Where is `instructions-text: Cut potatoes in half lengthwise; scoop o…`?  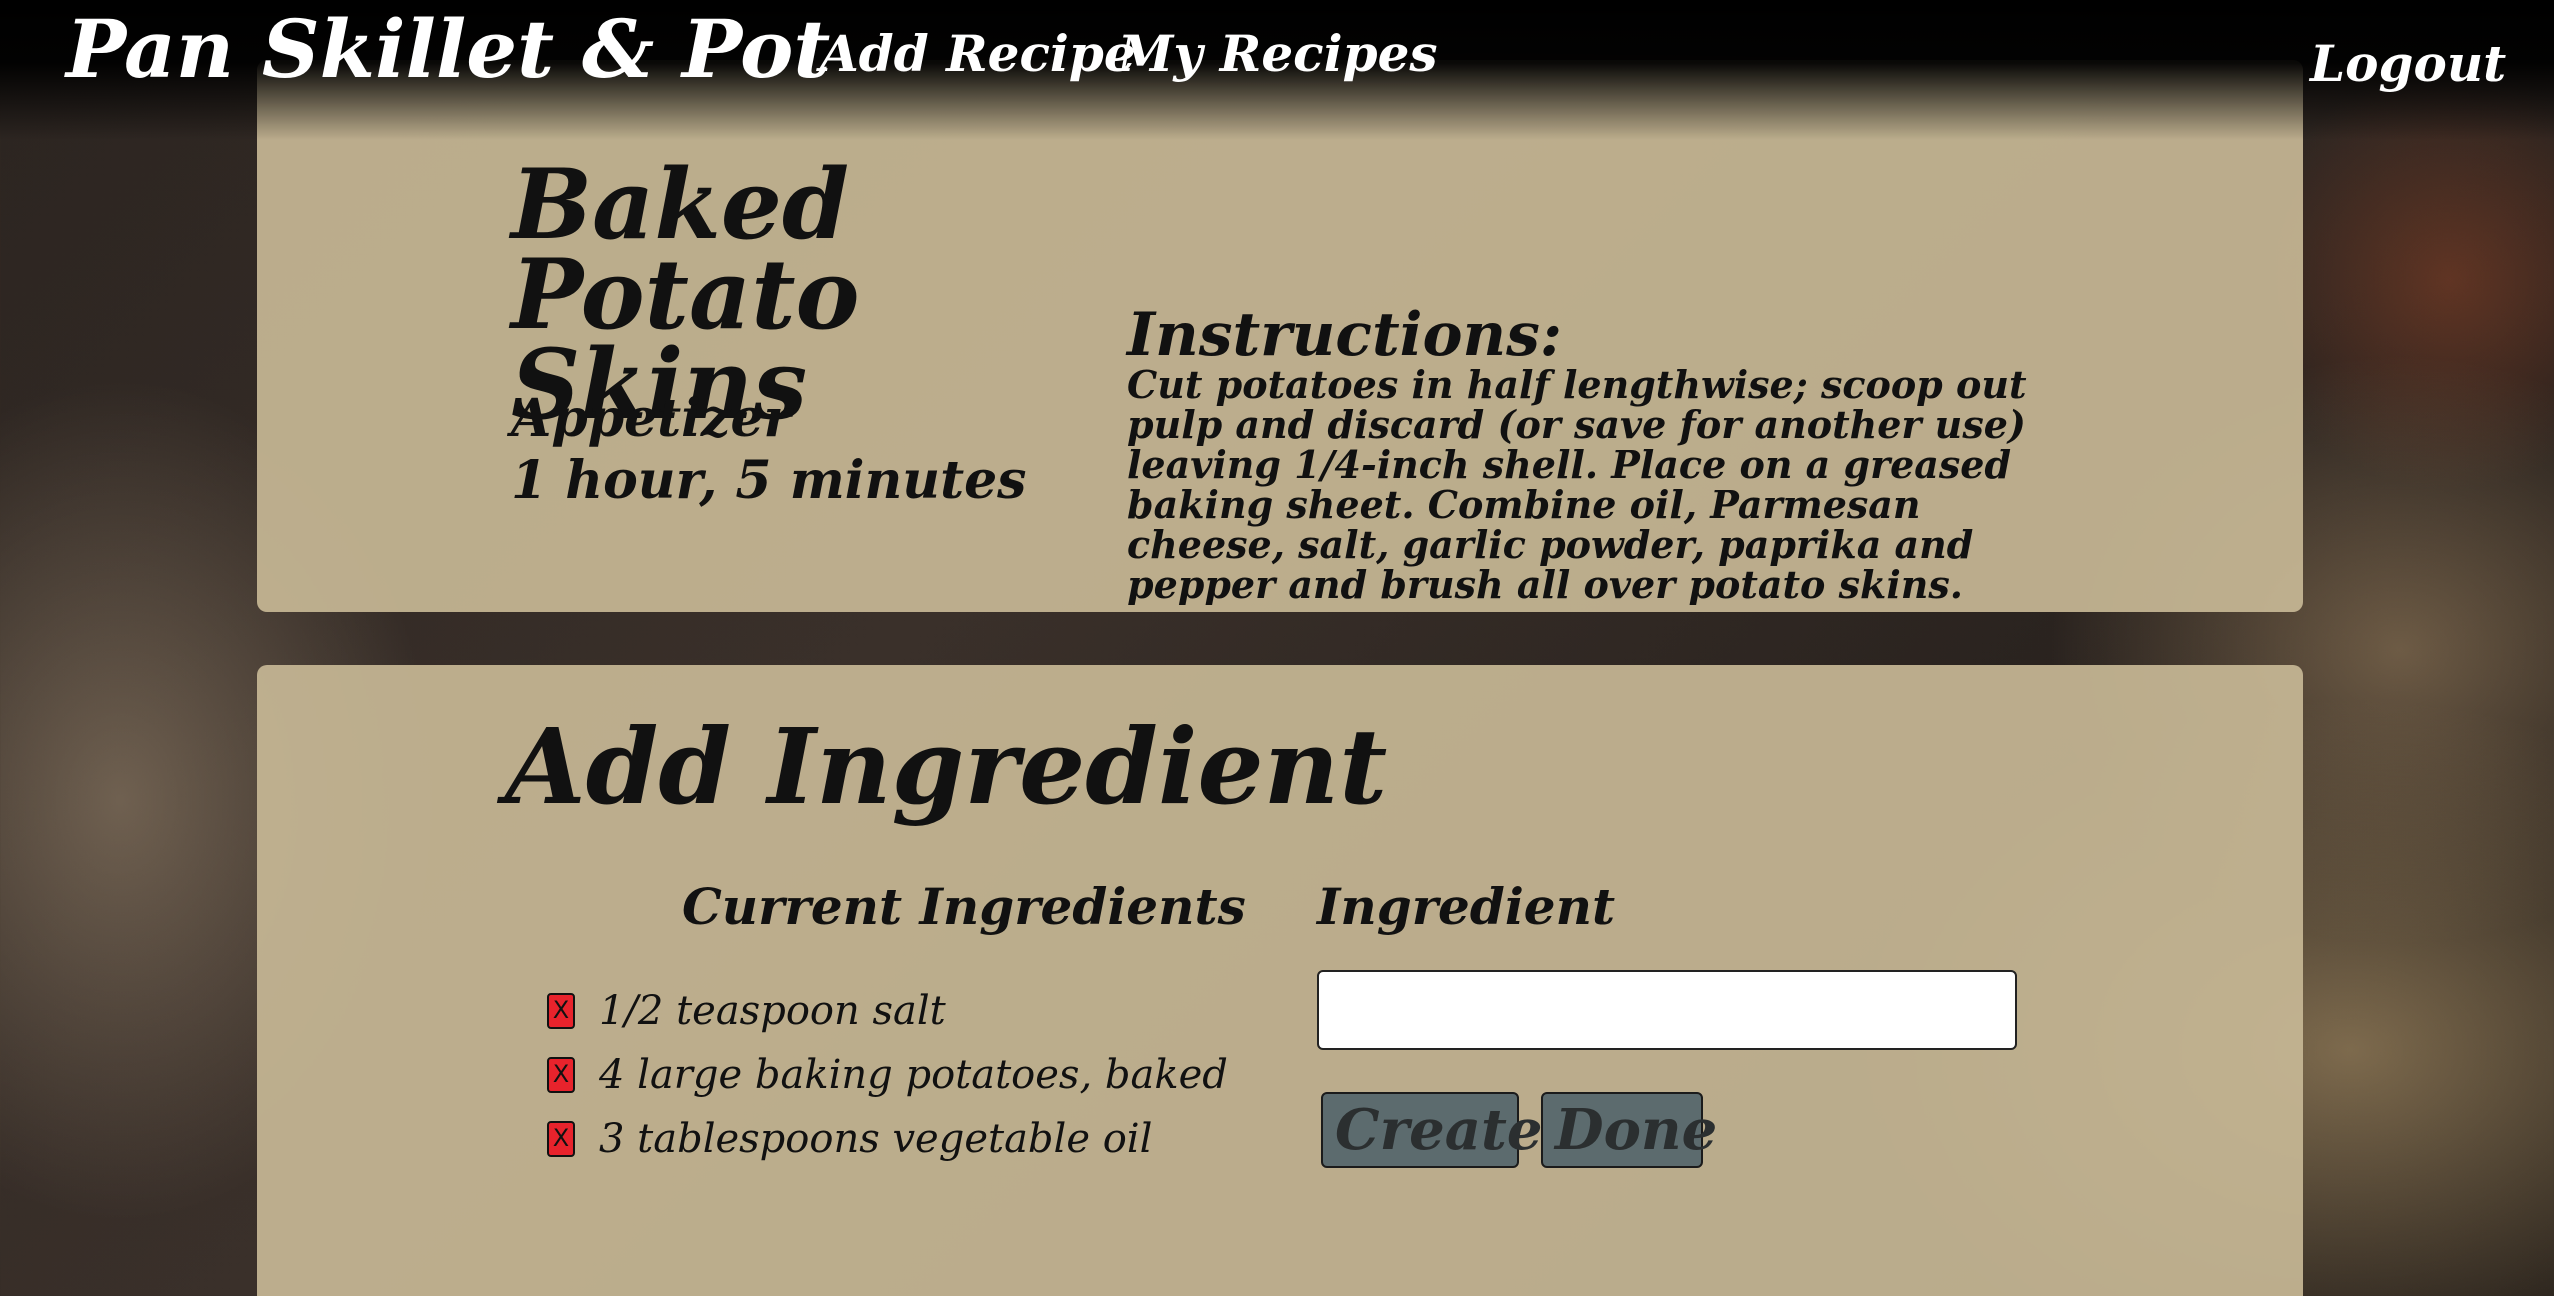
instructions-text: Cut potatoes in half lengthwise; scoop o… is located at coordinates (1577, 485).